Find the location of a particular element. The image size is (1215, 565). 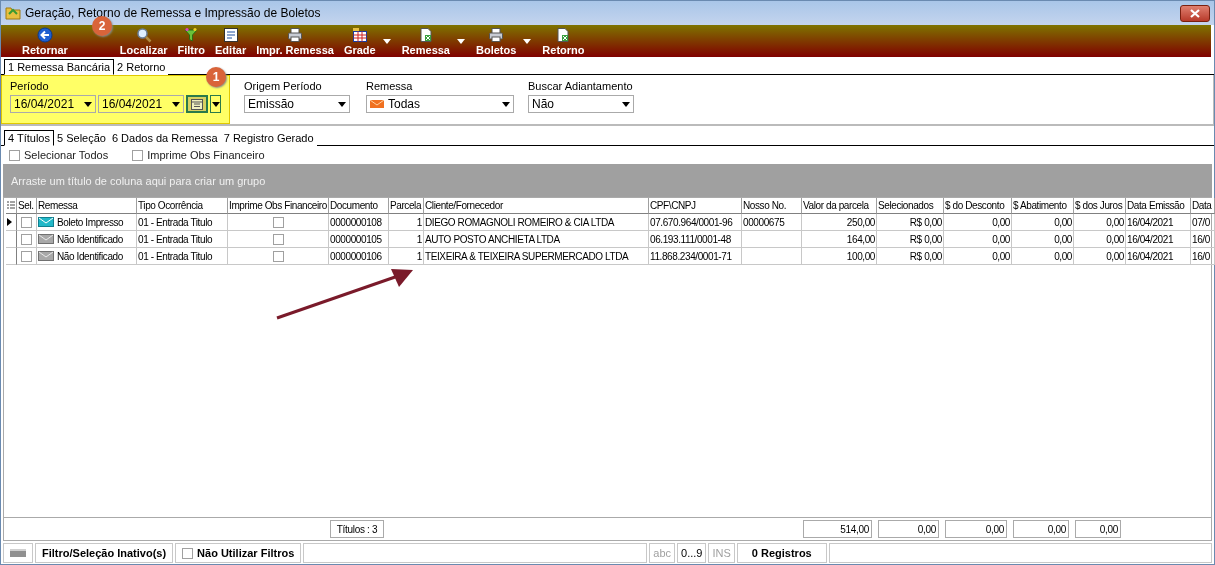

column-header: $ do Desconto is located at coordinates (978, 206).